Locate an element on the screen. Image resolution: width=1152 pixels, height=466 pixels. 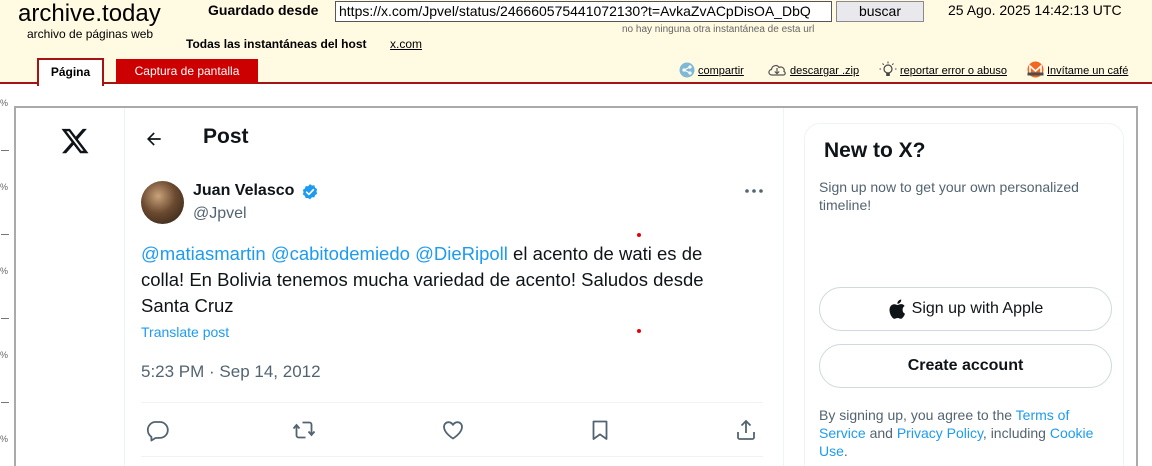
more-options-icon is located at coordinates (754, 191).